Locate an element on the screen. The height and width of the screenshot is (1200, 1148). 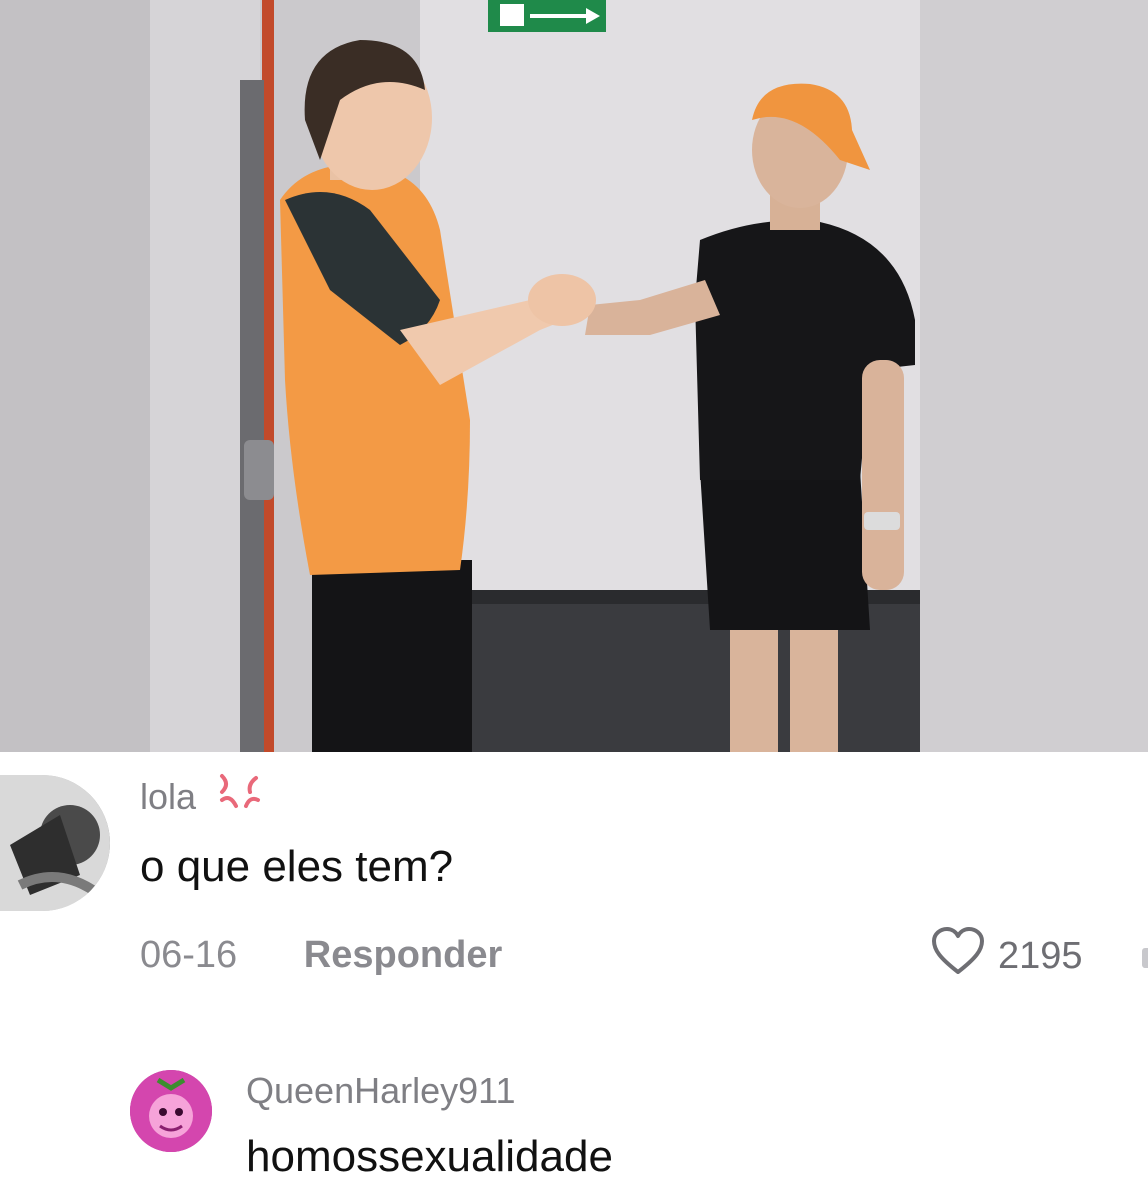
reply-button: Responder is located at coordinates (403, 955).